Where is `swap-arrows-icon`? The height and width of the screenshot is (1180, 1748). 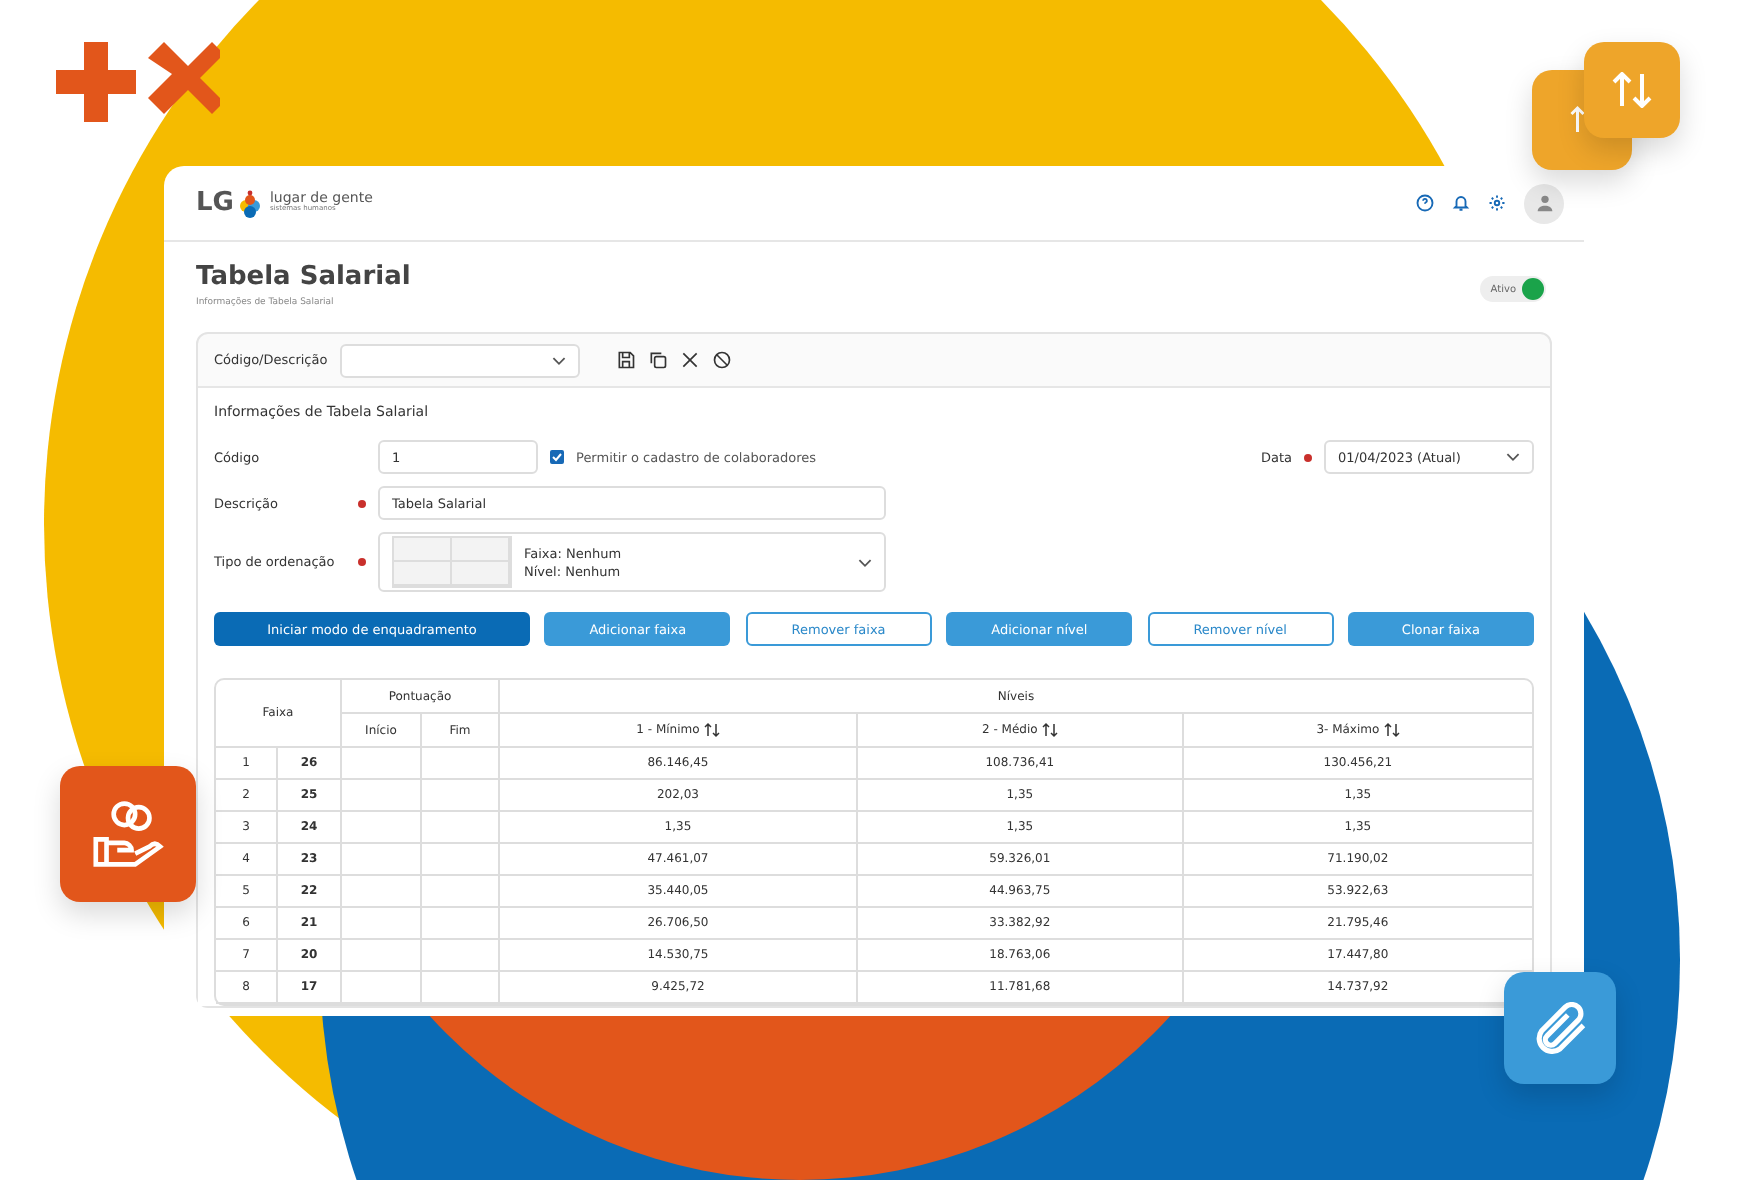 swap-arrows-icon is located at coordinates (1632, 90).